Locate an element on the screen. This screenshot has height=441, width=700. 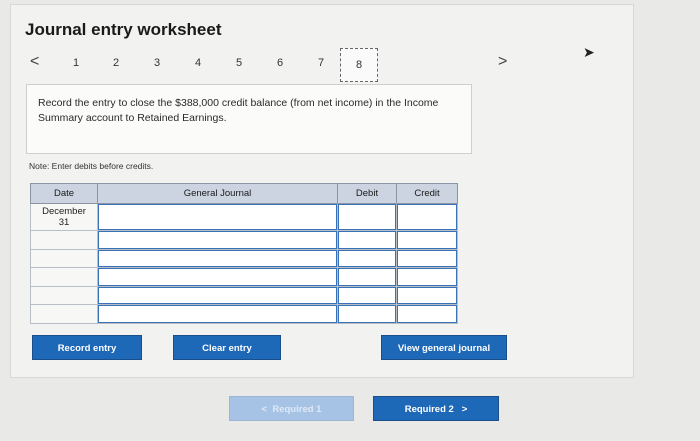
clear-entry-button: Clear entry is located at coordinates (227, 347).